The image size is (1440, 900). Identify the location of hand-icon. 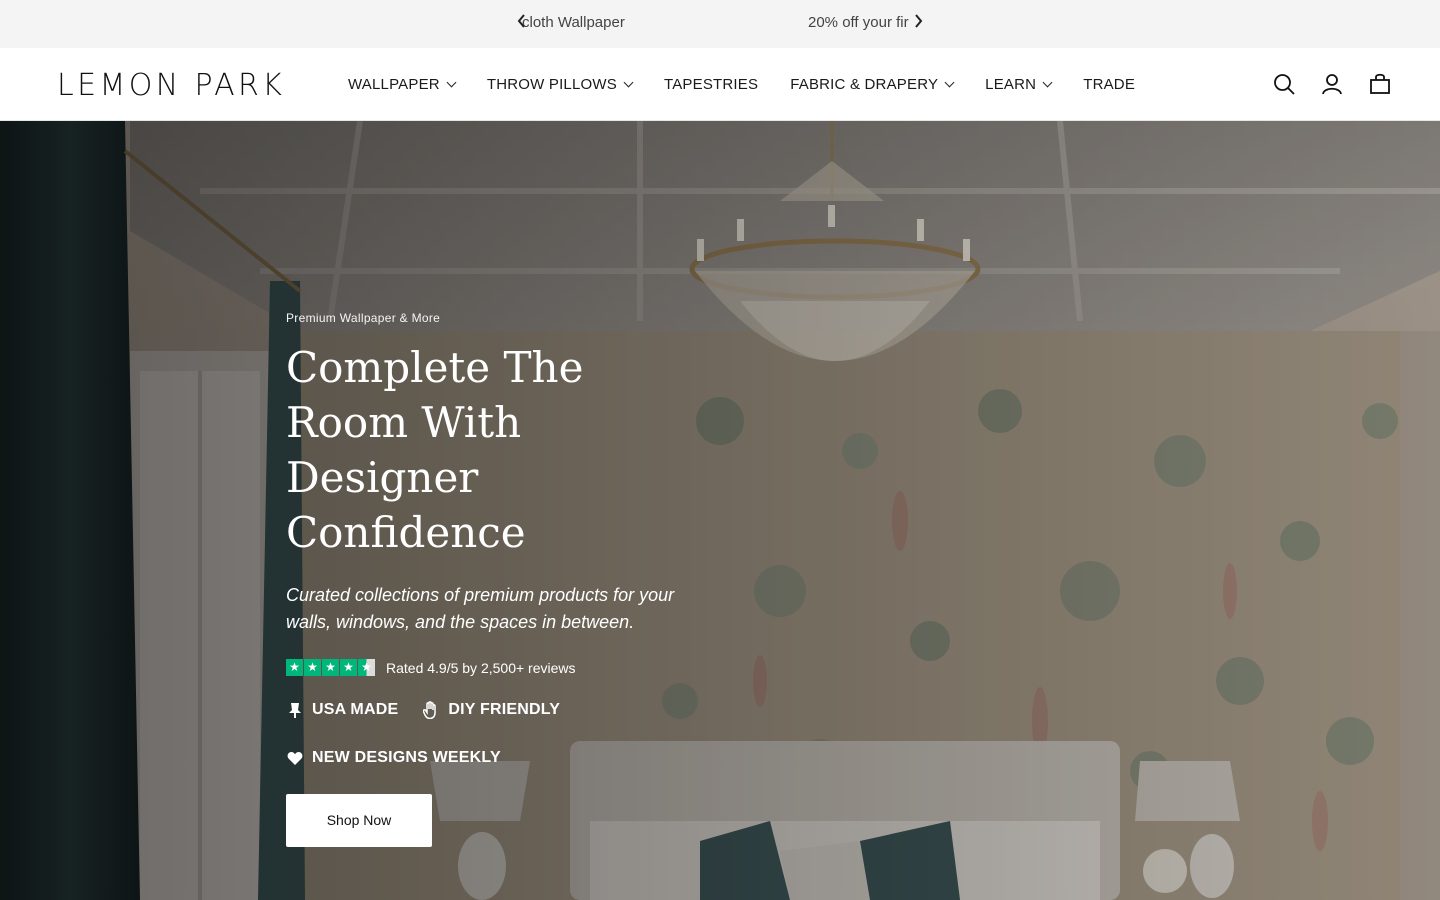
(430, 710).